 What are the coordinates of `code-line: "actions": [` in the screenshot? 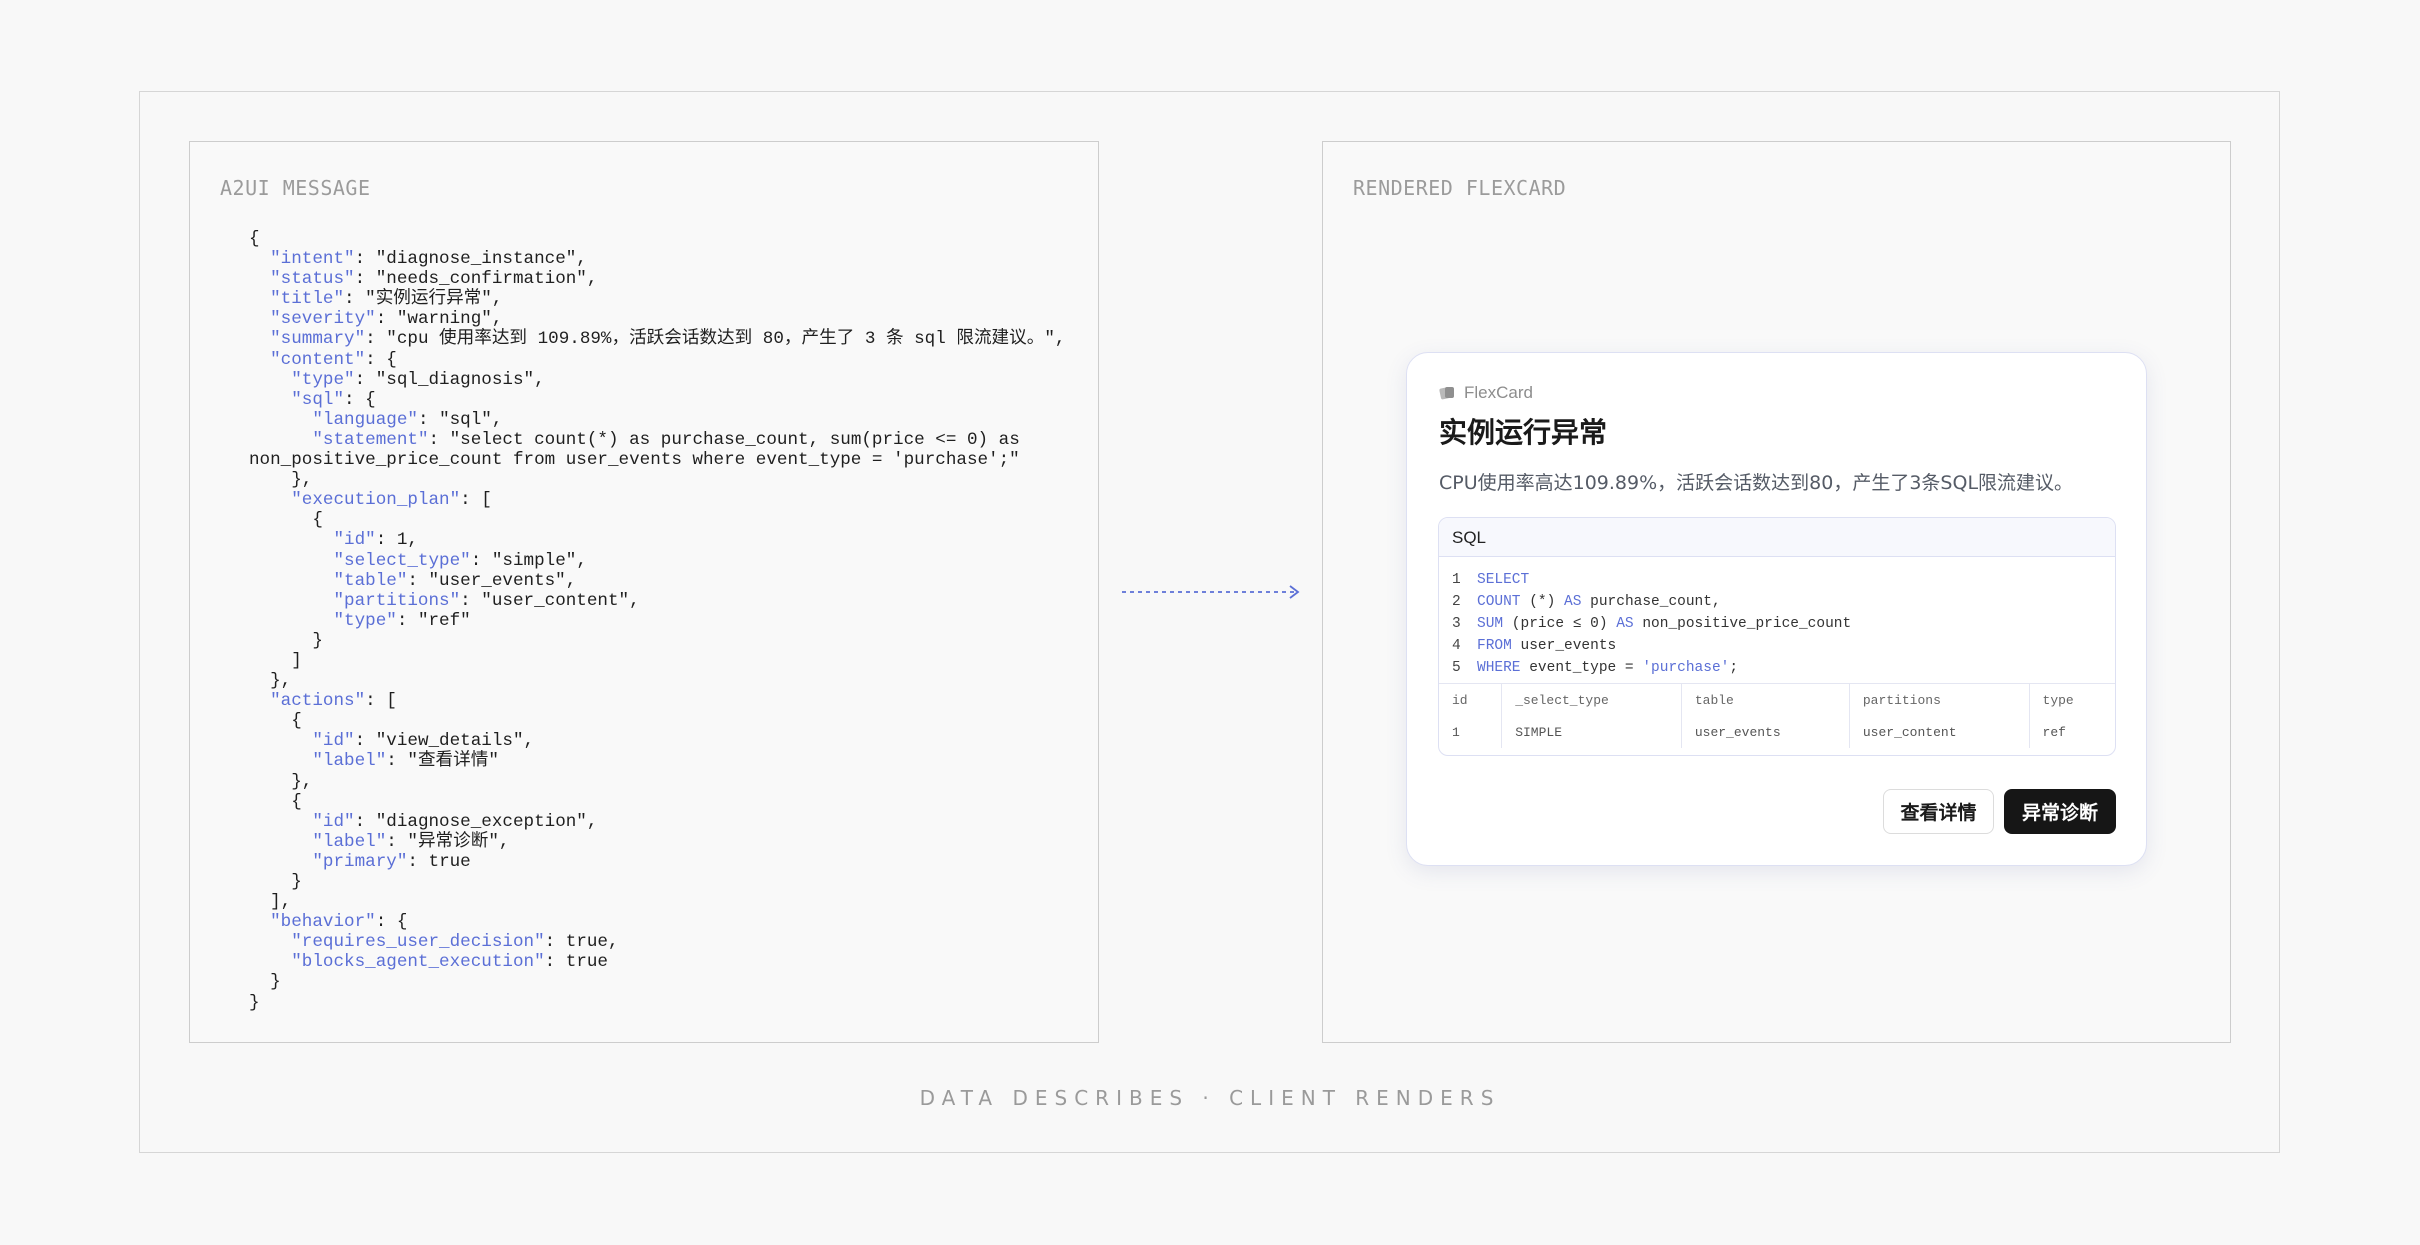 It's located at (333, 701).